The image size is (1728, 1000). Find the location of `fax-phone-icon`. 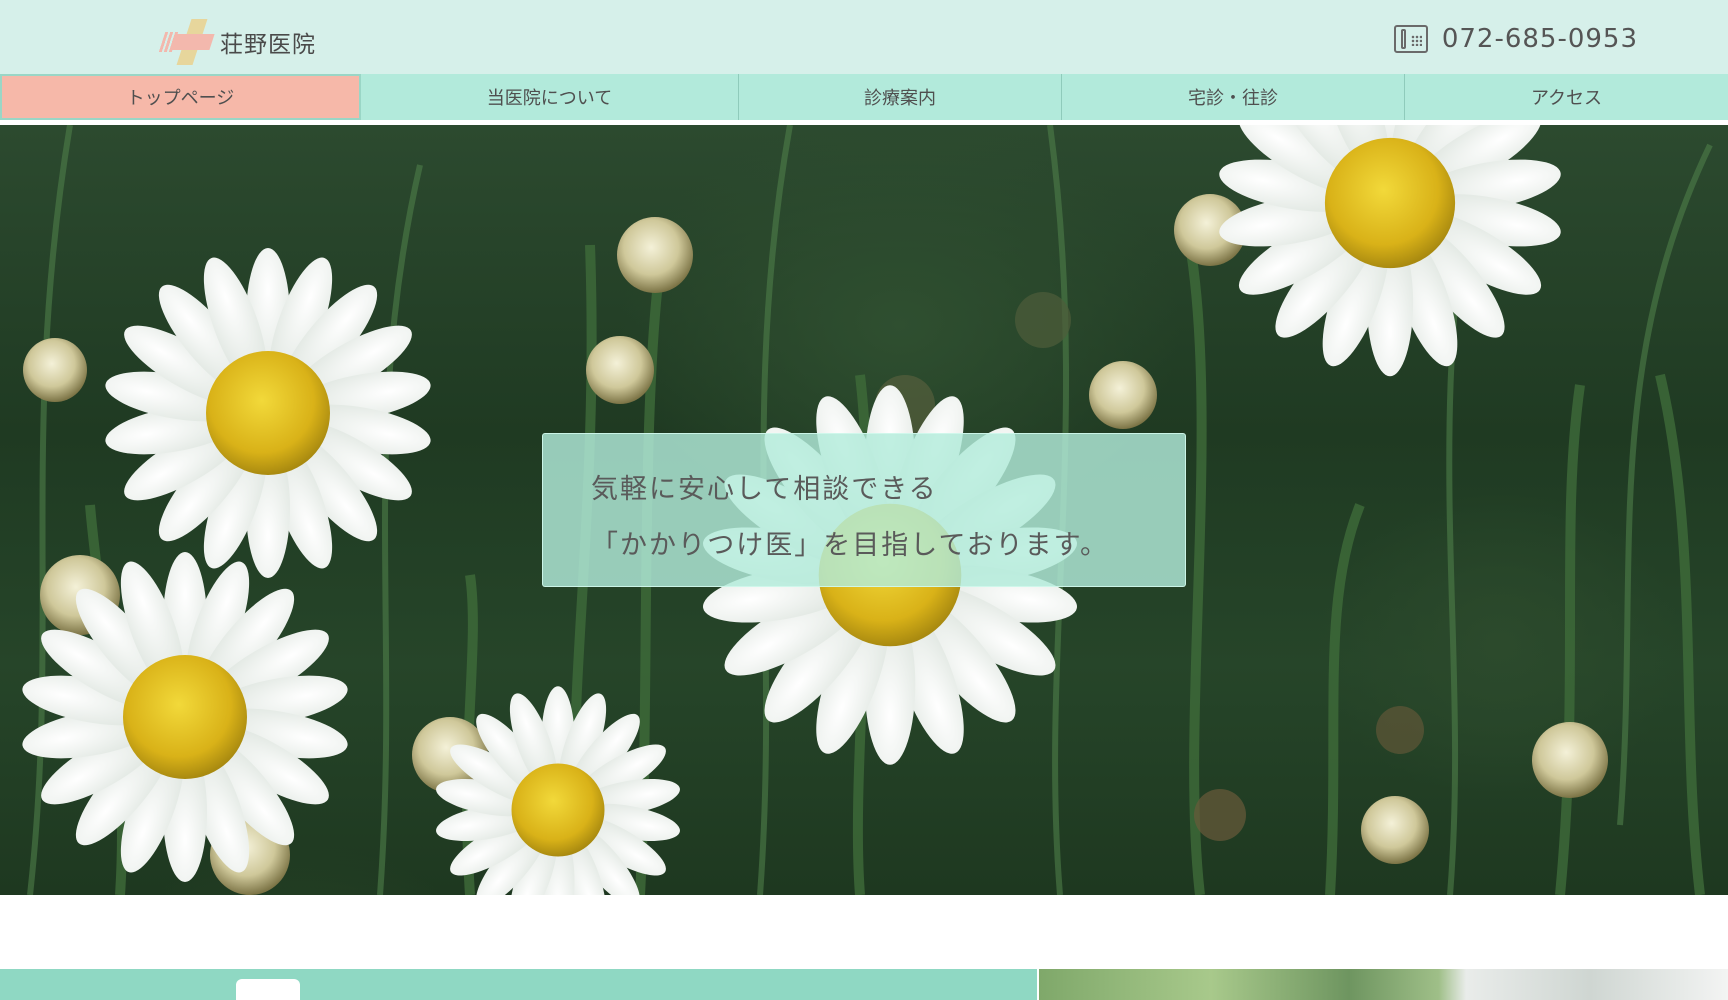

fax-phone-icon is located at coordinates (1410, 39).